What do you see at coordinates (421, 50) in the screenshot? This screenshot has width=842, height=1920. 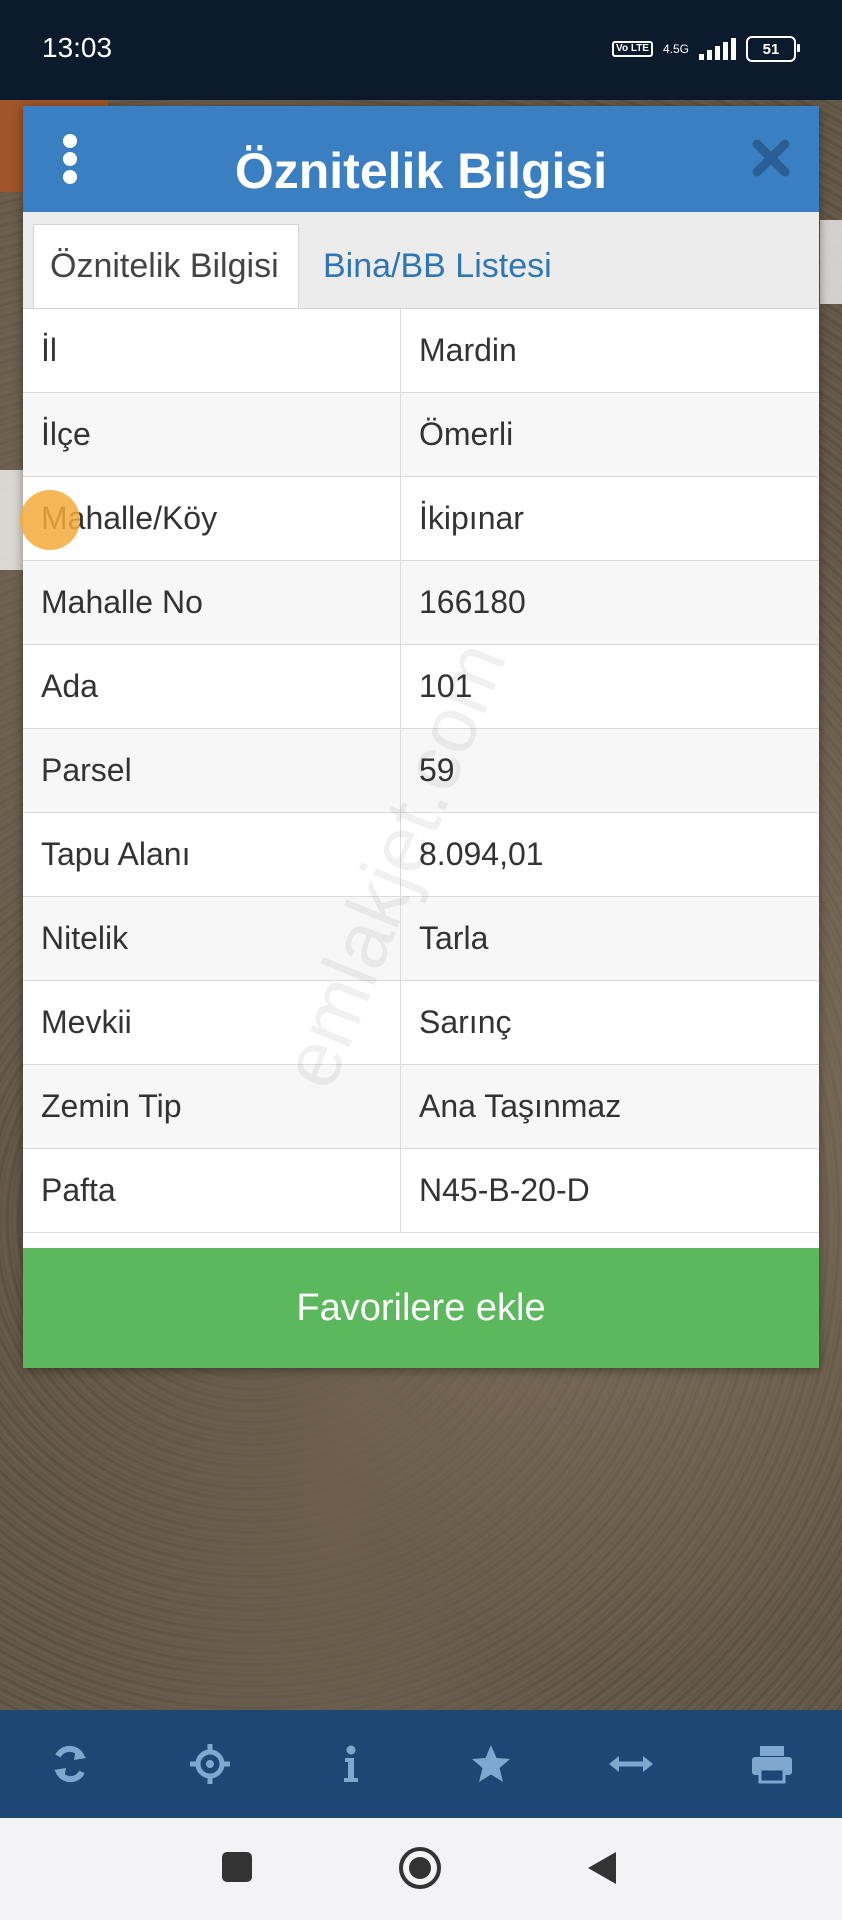 I see `status-bar: 13:03 Vo LTE 4.5G 51` at bounding box center [421, 50].